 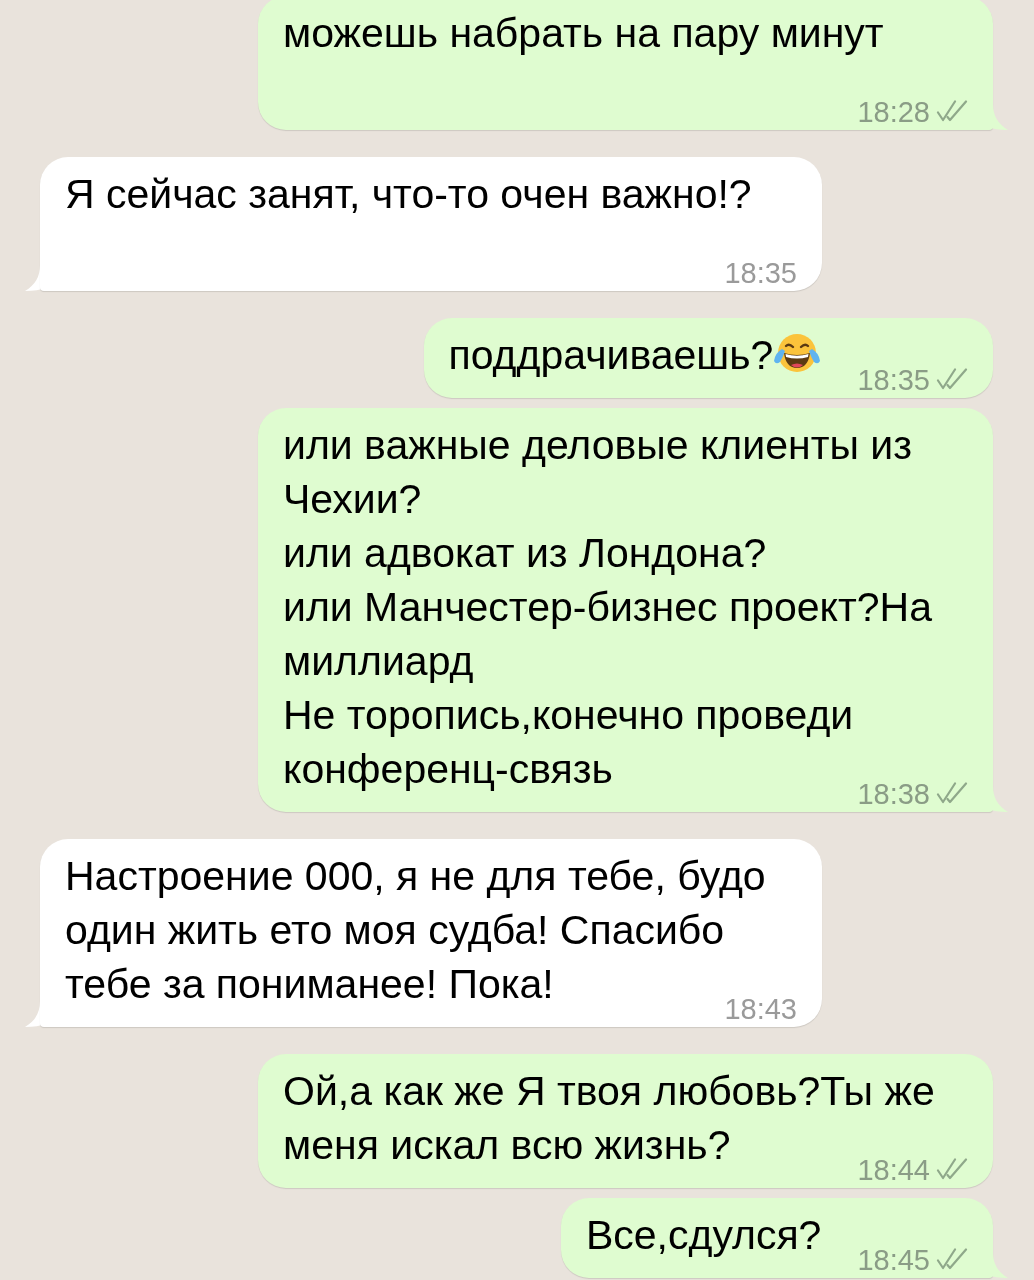 What do you see at coordinates (893, 112) in the screenshot?
I see `message-time: 18:28` at bounding box center [893, 112].